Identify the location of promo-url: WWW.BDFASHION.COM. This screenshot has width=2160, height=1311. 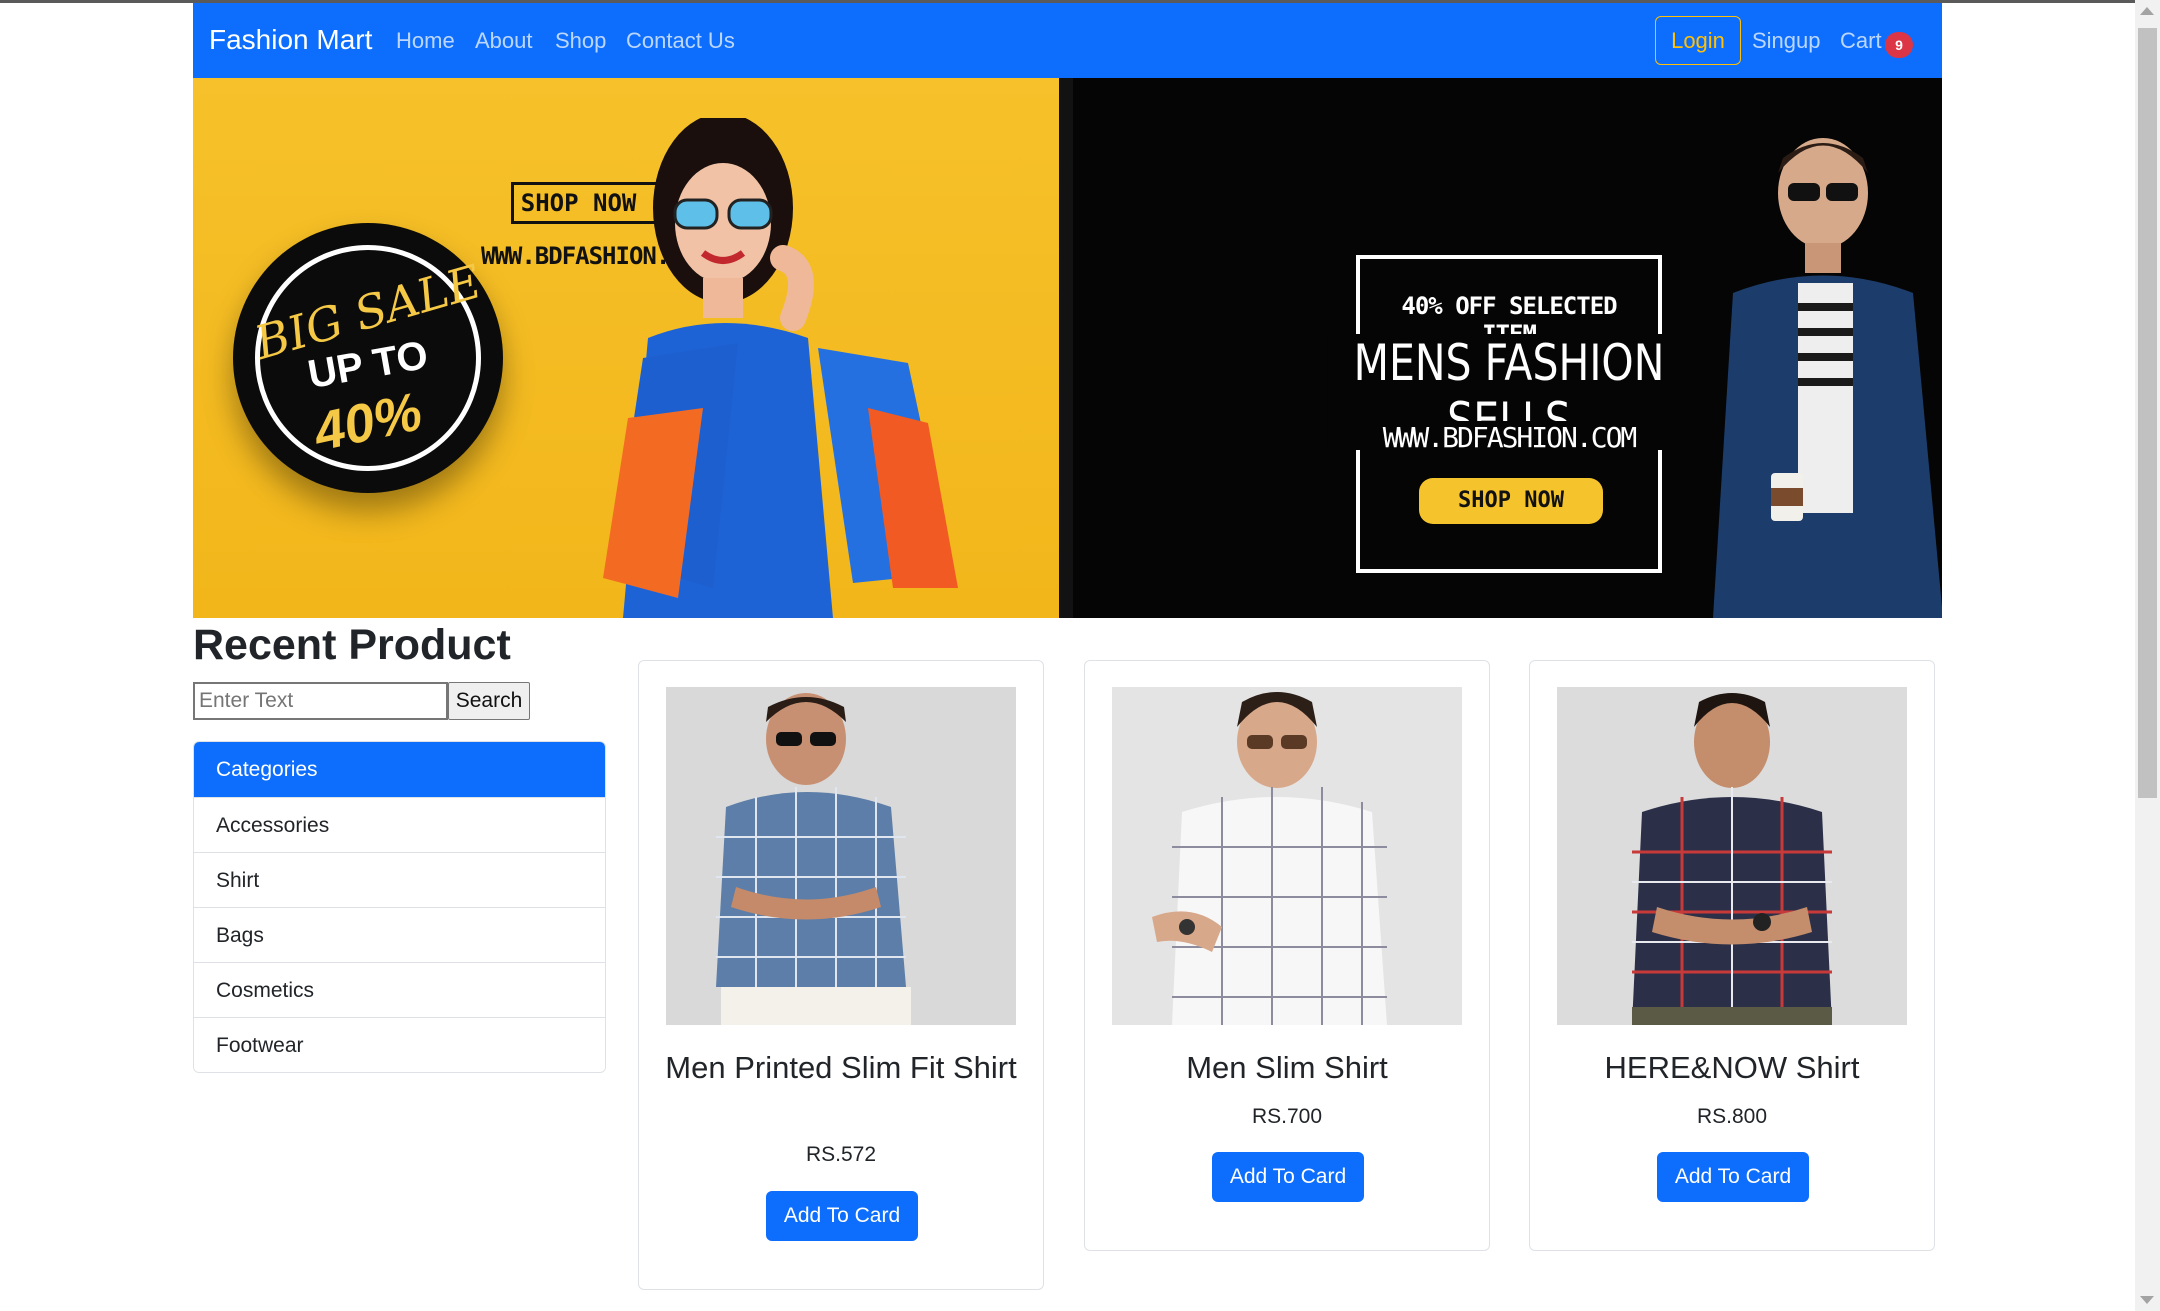
(1509, 437).